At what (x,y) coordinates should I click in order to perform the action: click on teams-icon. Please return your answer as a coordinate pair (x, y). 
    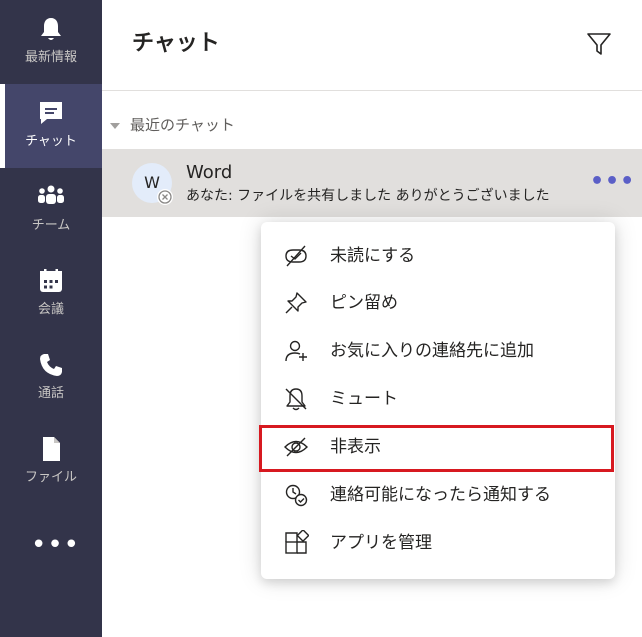
    Looking at the image, I should click on (51, 194).